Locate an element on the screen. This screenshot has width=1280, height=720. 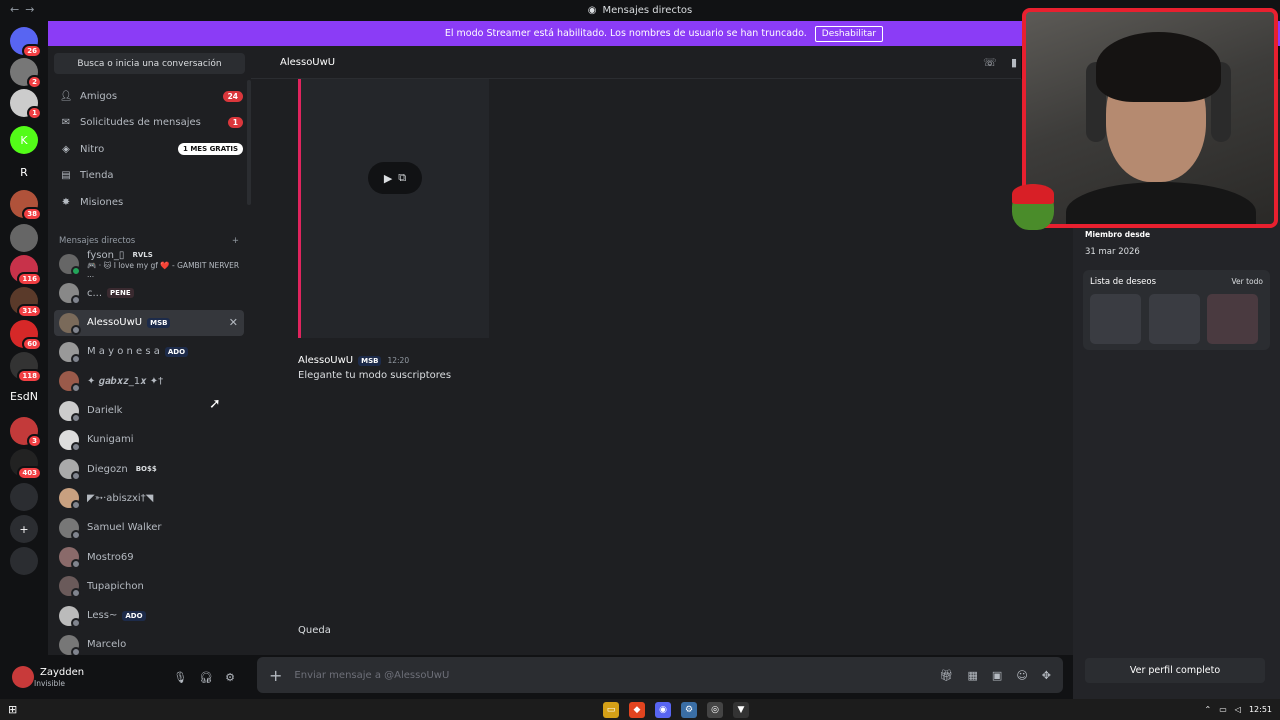
discord-icon: ◉ is located at coordinates (592, 10).